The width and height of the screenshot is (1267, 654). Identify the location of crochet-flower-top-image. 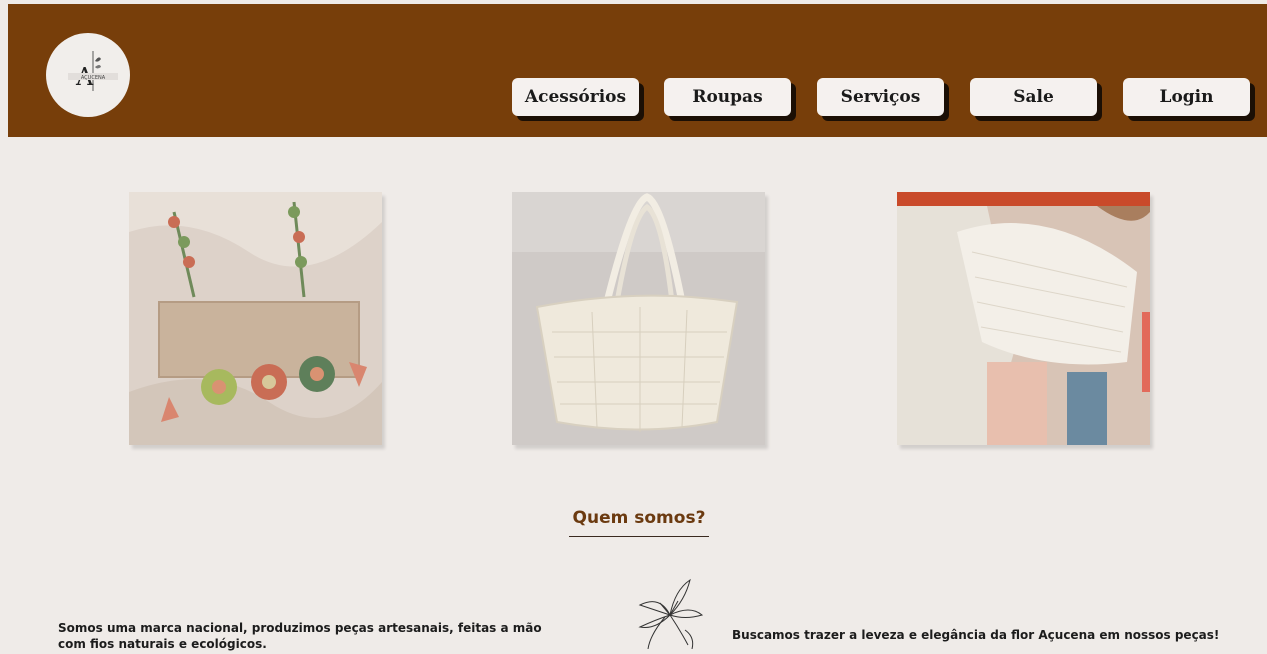
(255, 318).